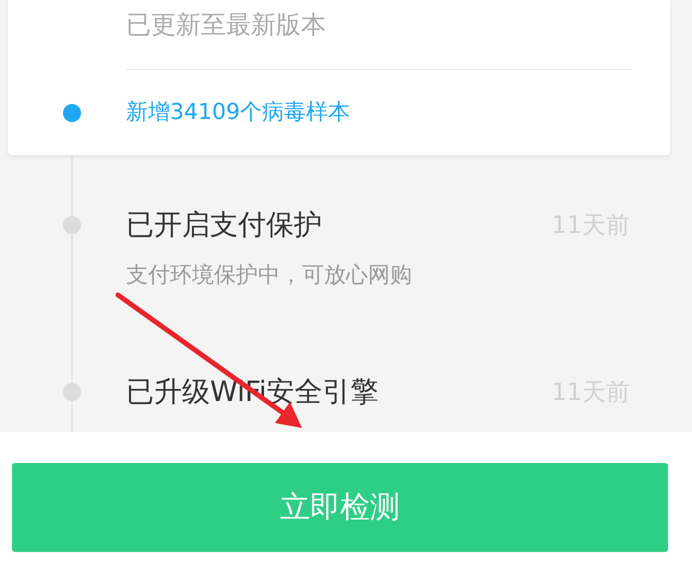  I want to click on event-title: 已开启支付保护, so click(224, 225).